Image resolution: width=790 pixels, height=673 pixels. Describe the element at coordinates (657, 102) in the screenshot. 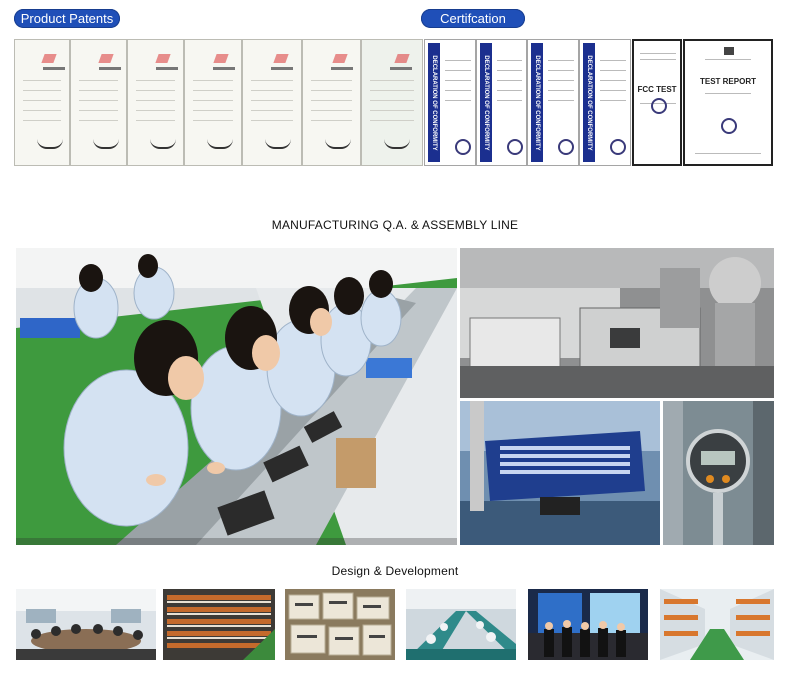

I see `fcc-certificate: FCC TEST` at that location.